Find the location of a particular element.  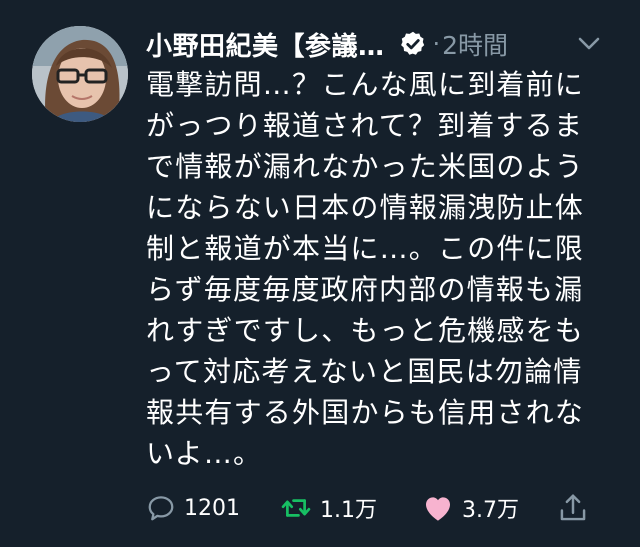

tweet-text-line: らず毎度毎度政府内部の情報も漏 is located at coordinates (365, 289).